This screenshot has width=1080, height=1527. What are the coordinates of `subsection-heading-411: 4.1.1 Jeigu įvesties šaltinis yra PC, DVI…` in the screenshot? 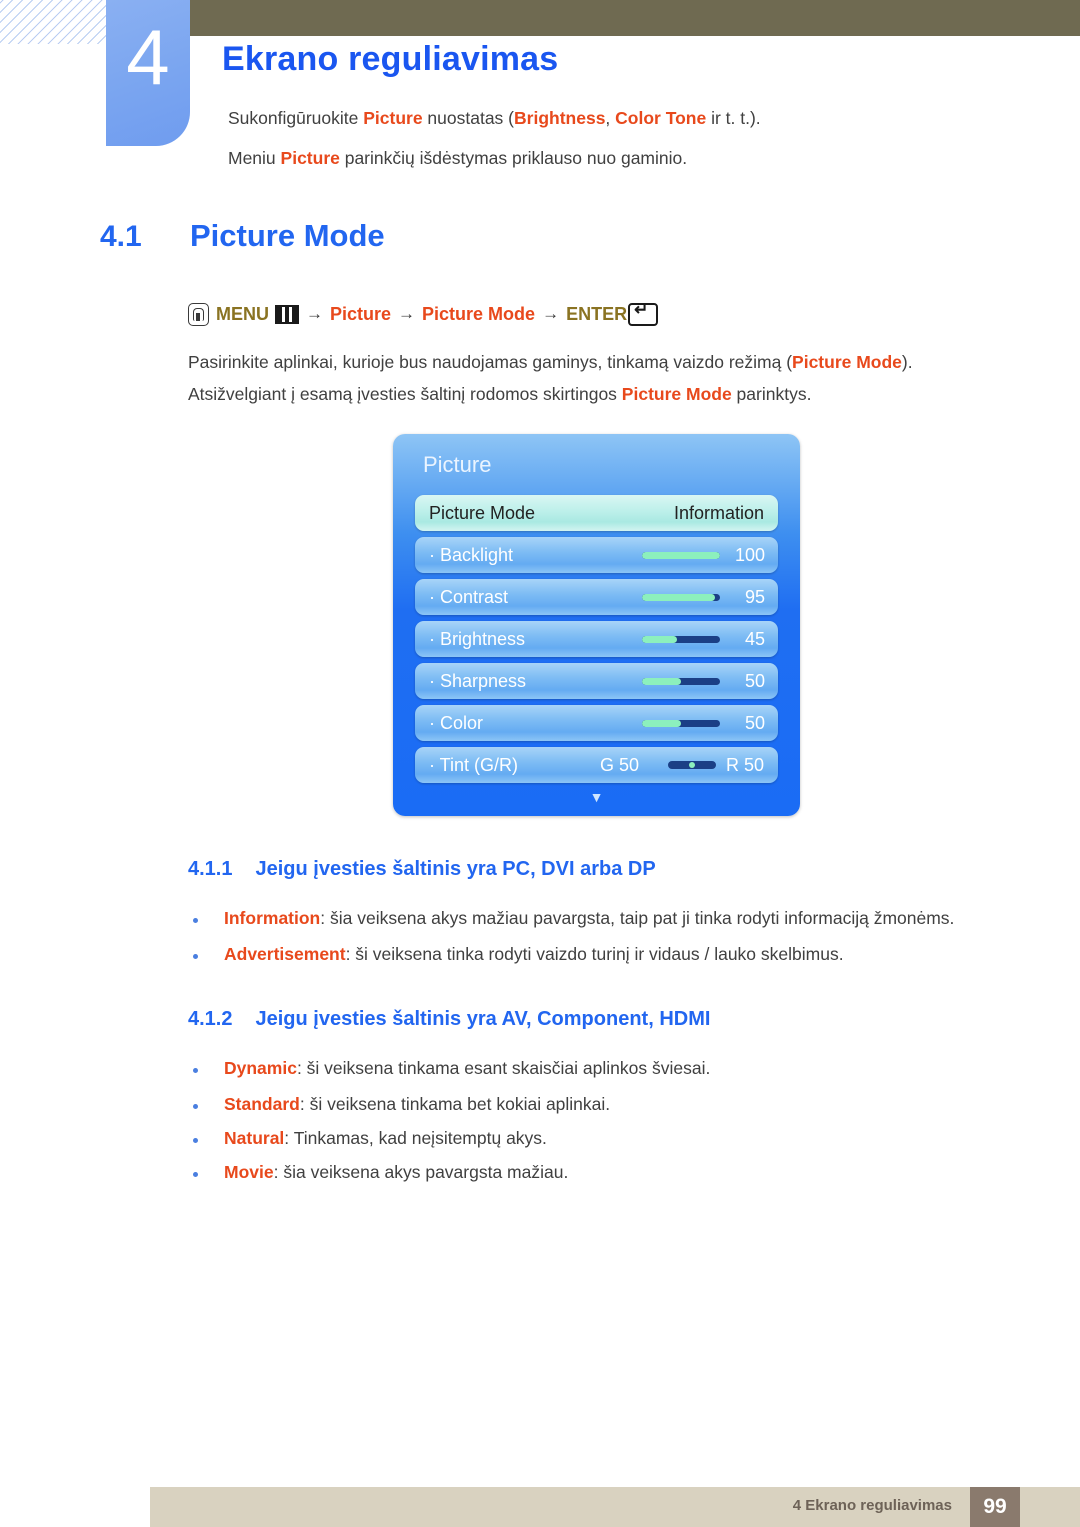 It's located at (422, 869).